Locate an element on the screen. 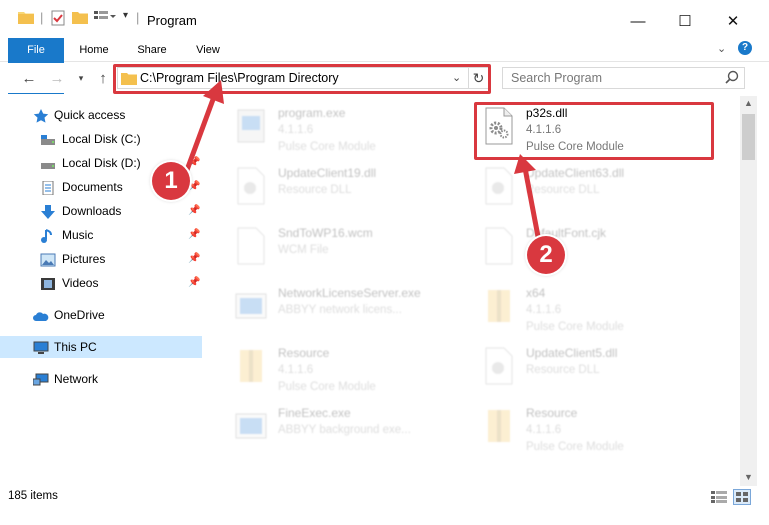 The height and width of the screenshot is (525, 769). annotation-arrows is located at coordinates (363, 164).